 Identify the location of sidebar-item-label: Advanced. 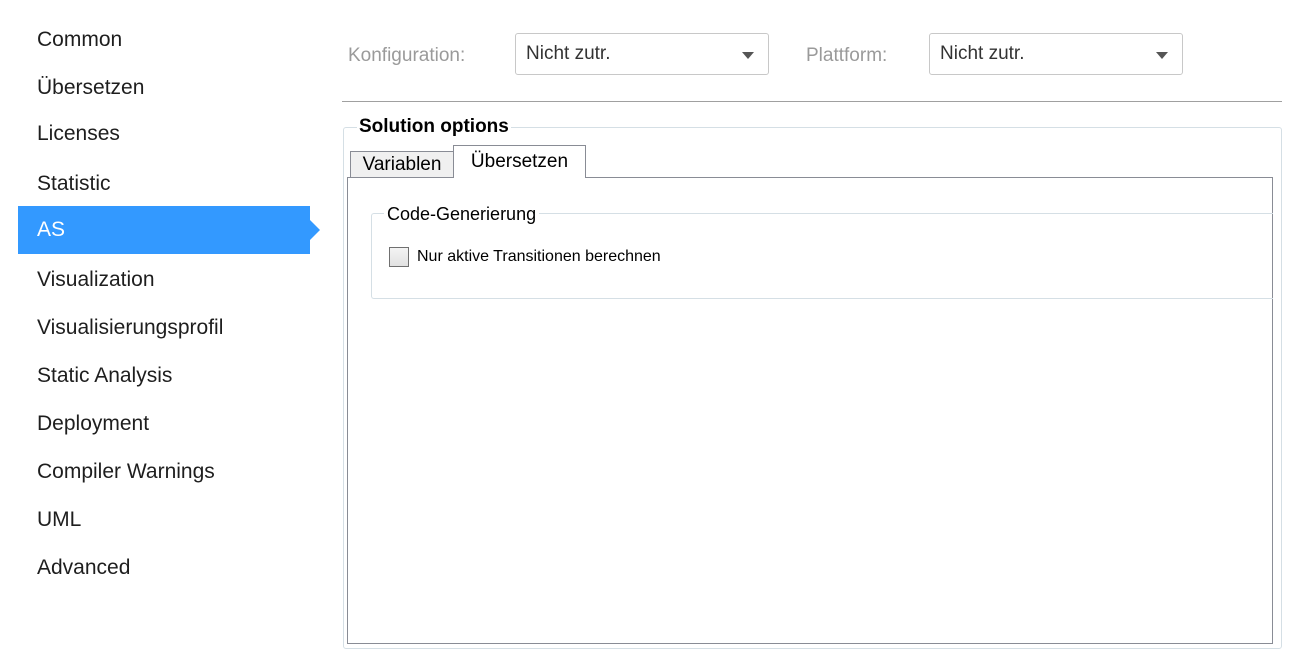
(84, 567).